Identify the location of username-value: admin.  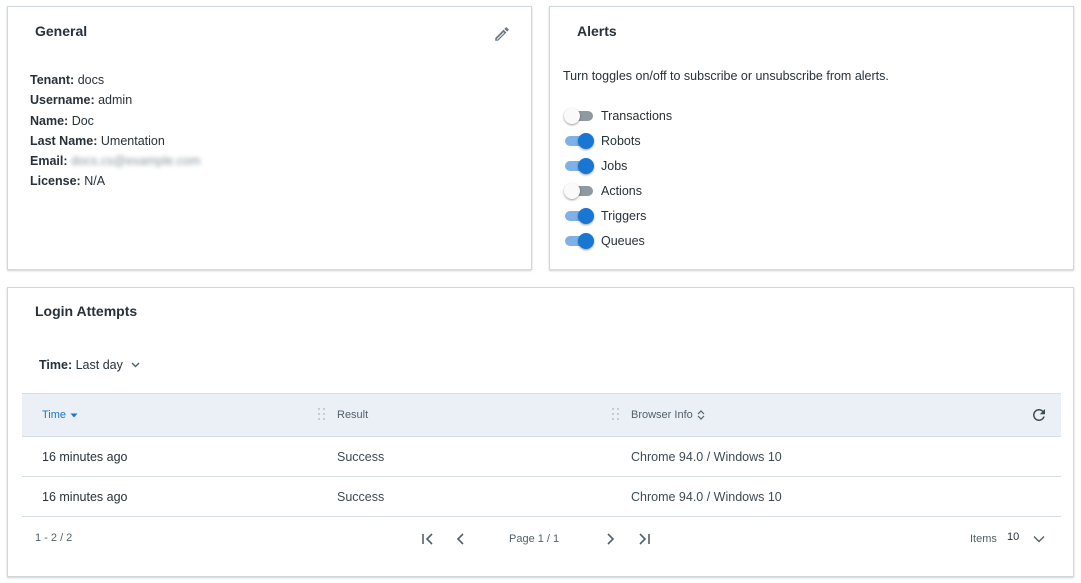
(115, 100).